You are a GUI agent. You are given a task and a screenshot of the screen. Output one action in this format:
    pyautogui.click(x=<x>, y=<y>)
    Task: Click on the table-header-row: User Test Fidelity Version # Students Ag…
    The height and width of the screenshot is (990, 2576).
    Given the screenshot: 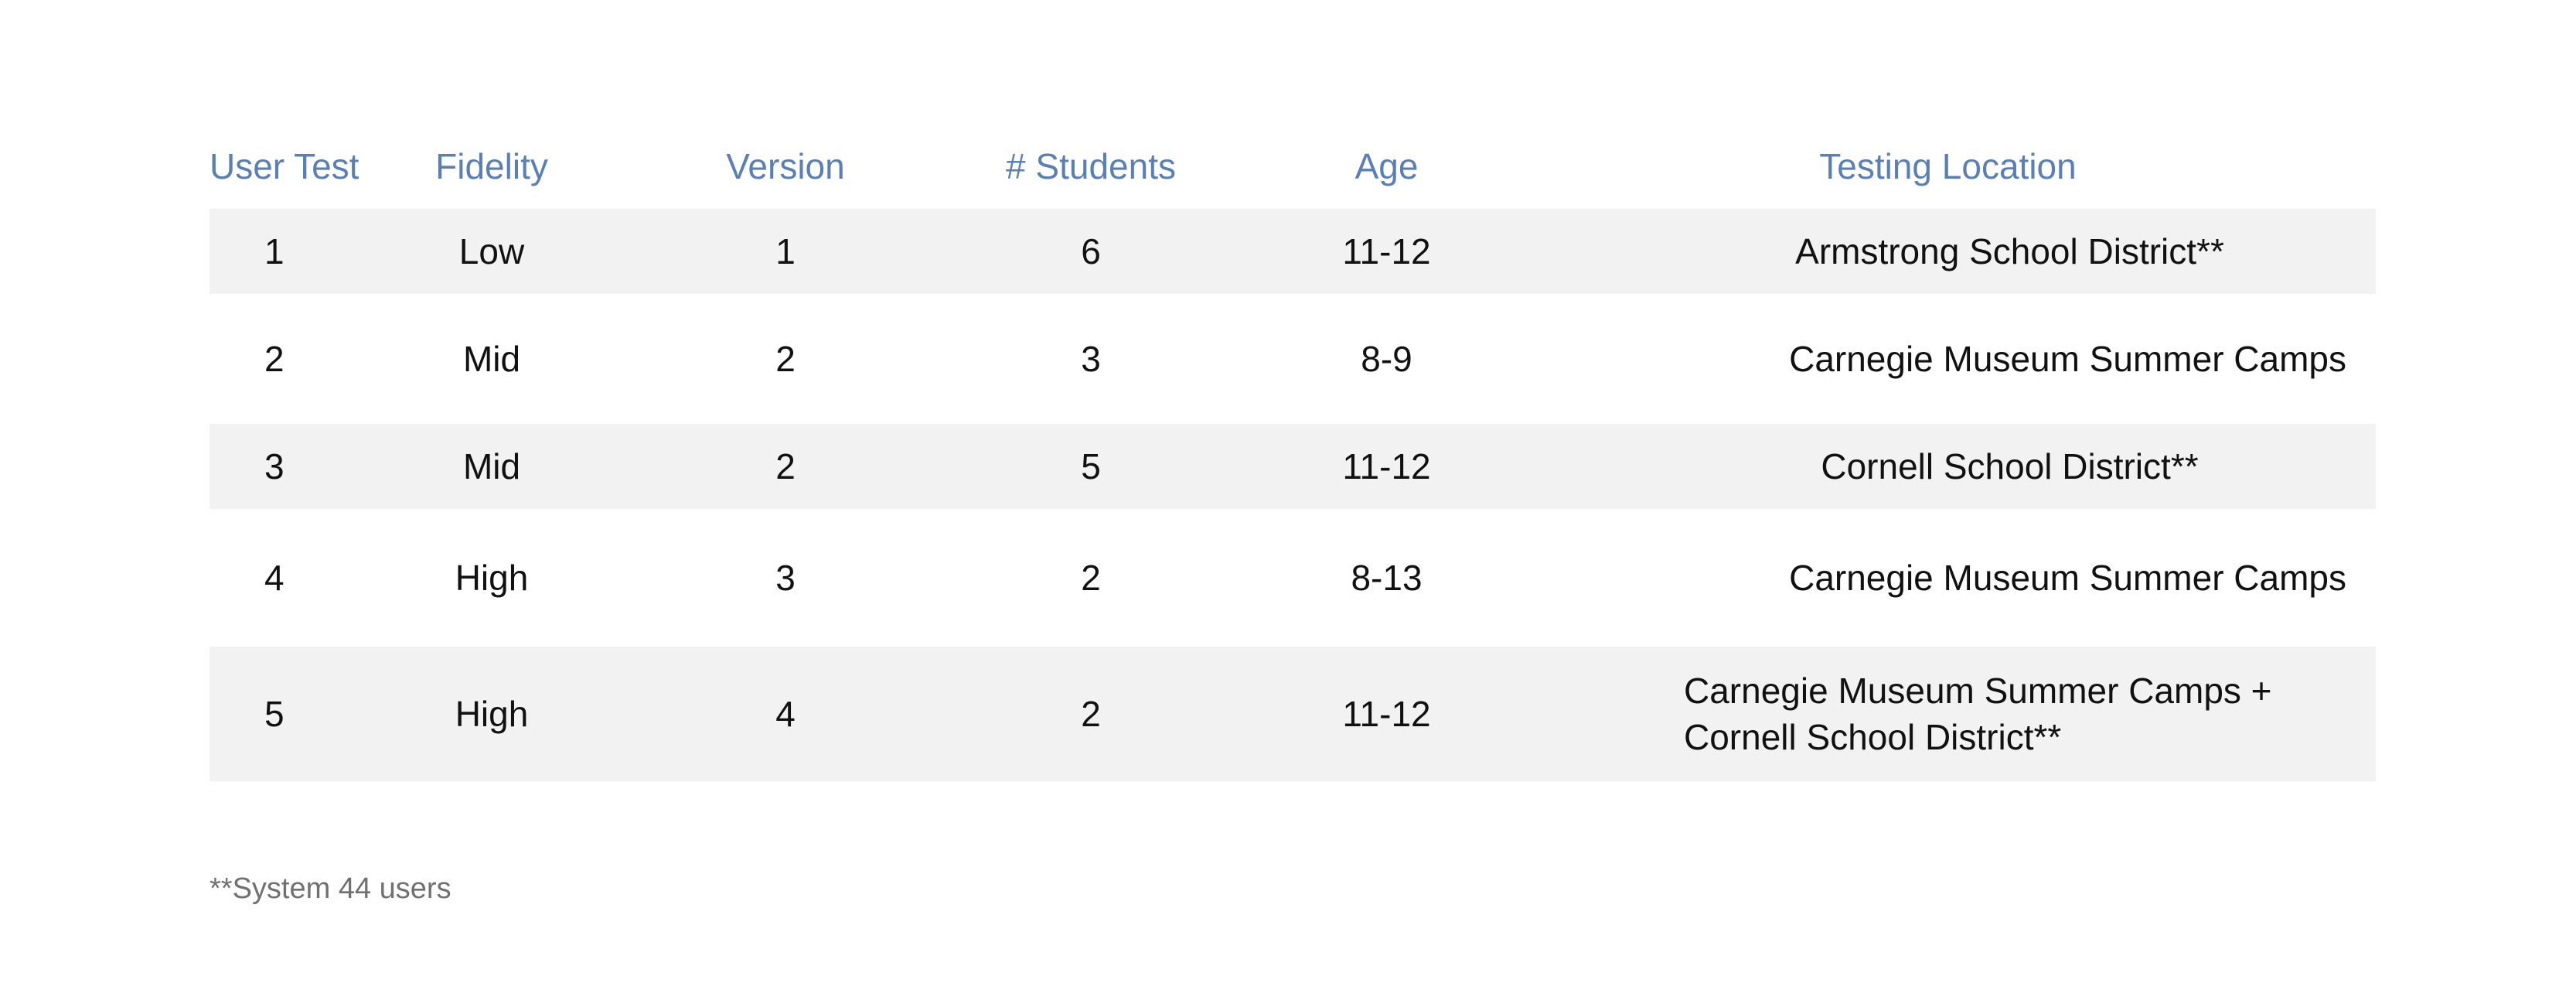 What is the action you would take?
    pyautogui.click(x=1293, y=166)
    